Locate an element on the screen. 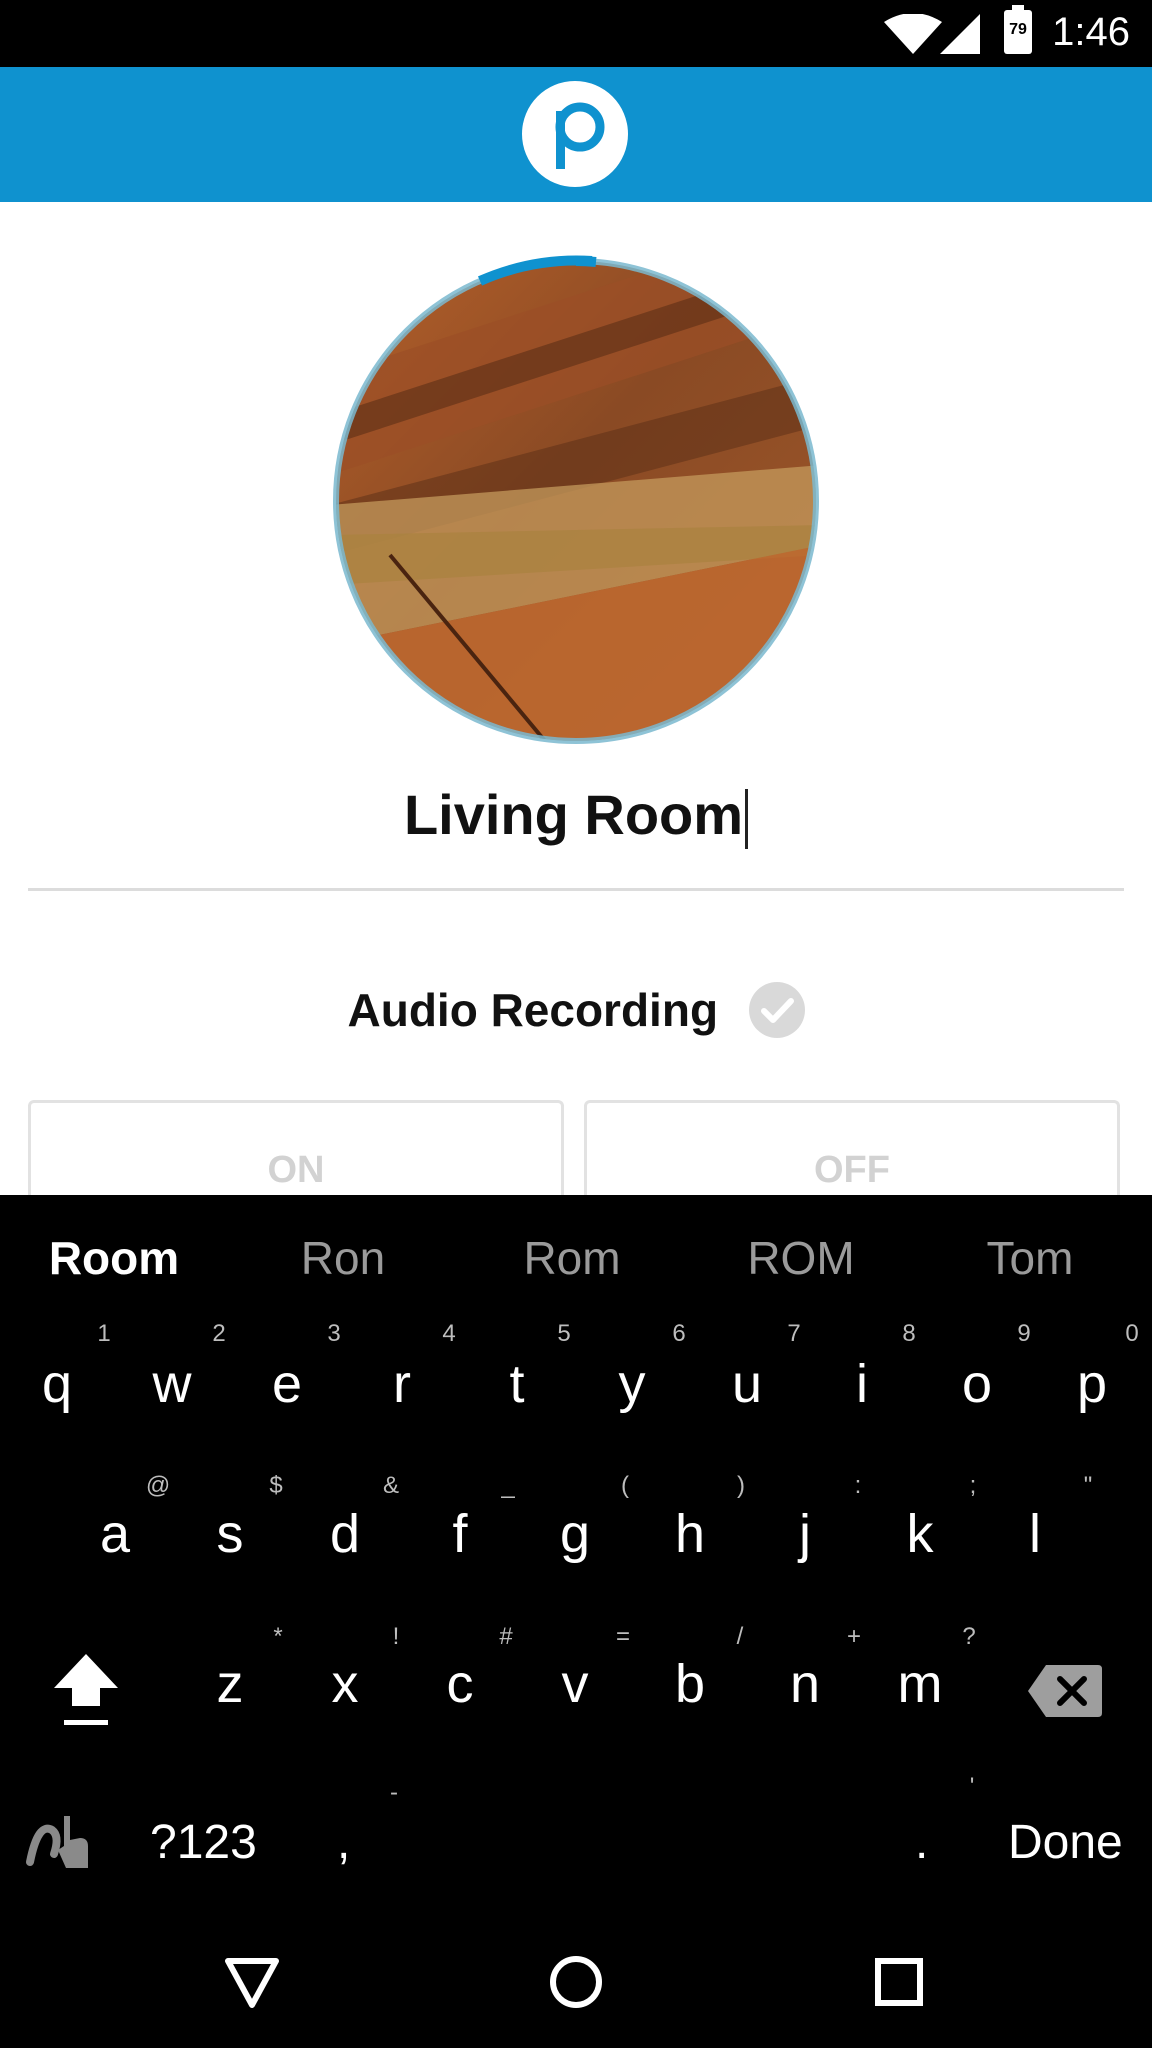  key-hint: ; is located at coordinates (973, 1485).